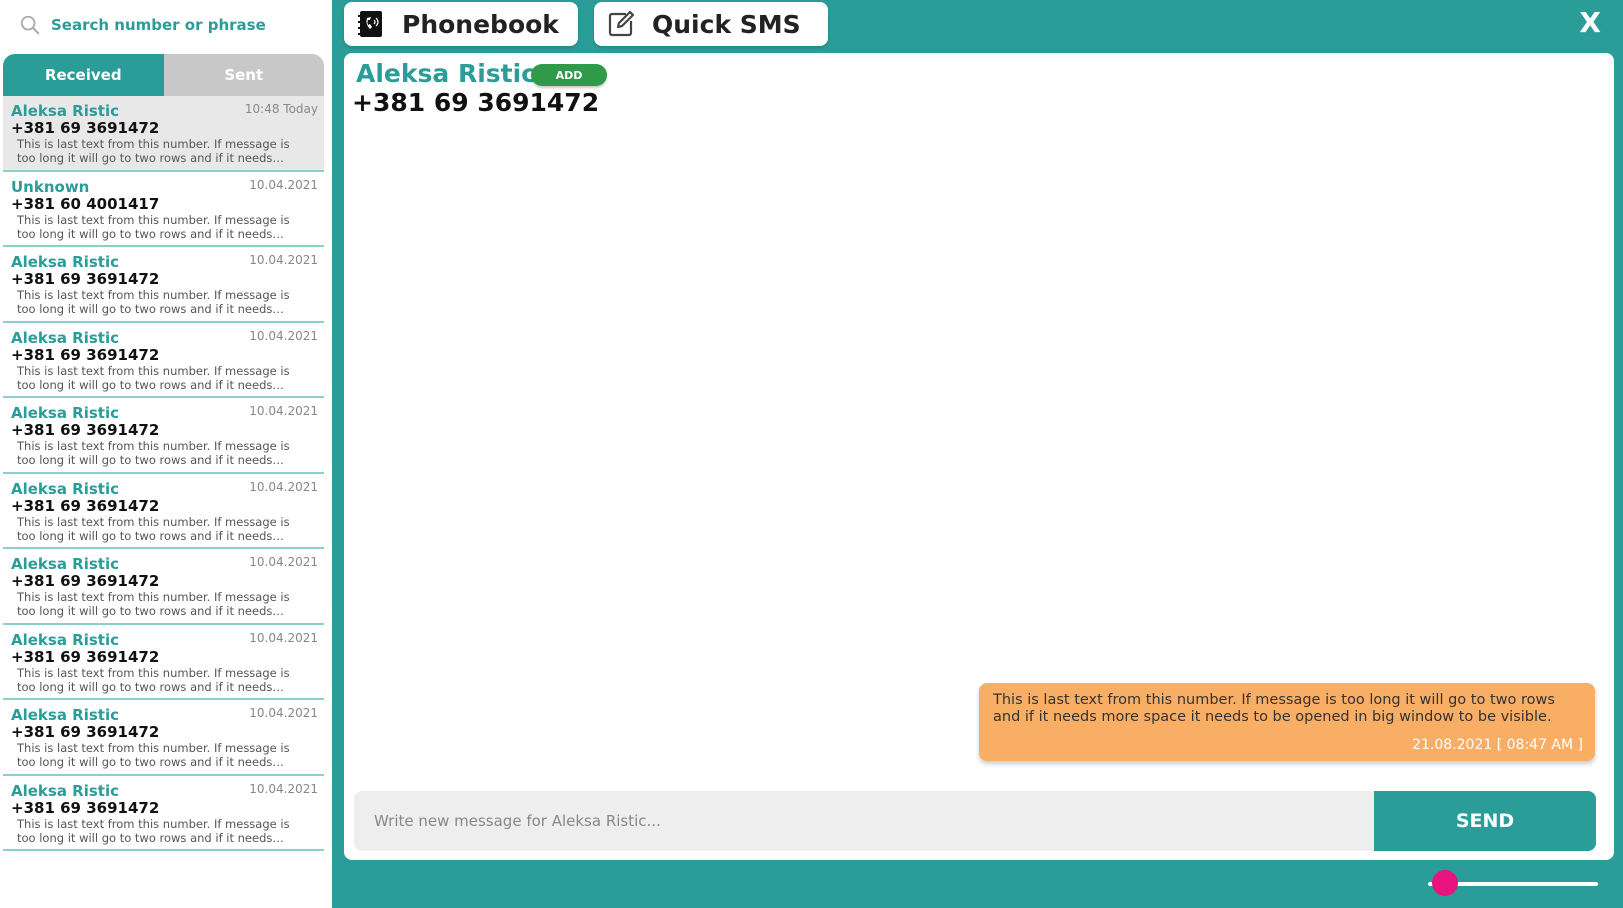  Describe the element at coordinates (85, 203) in the screenshot. I see `list-item-number: +381 60 4001417` at that location.